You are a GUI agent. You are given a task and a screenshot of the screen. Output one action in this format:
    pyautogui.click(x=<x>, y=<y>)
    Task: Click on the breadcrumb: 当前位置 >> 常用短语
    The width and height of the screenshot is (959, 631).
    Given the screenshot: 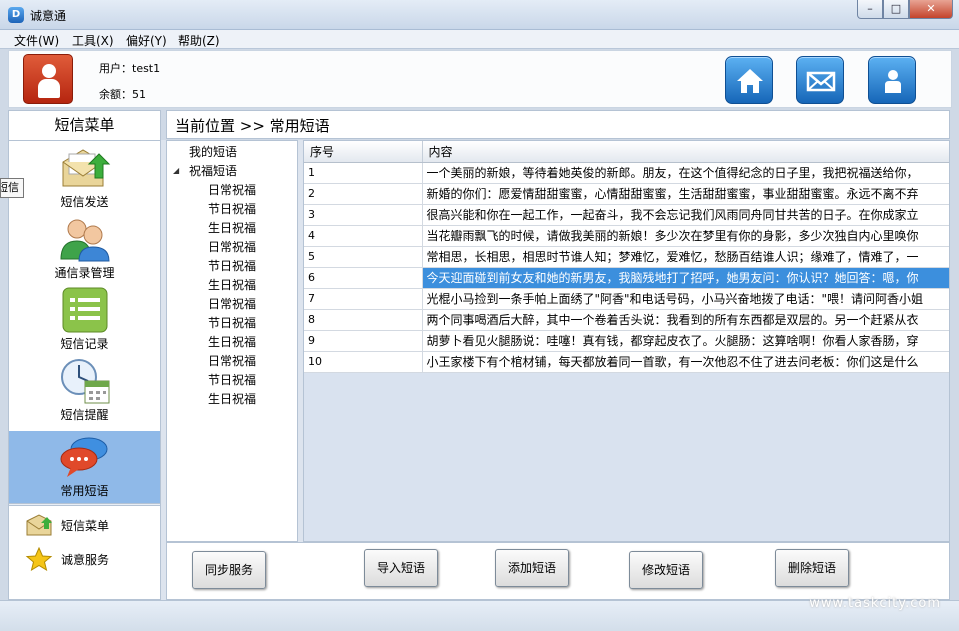 What is the action you would take?
    pyautogui.click(x=558, y=124)
    